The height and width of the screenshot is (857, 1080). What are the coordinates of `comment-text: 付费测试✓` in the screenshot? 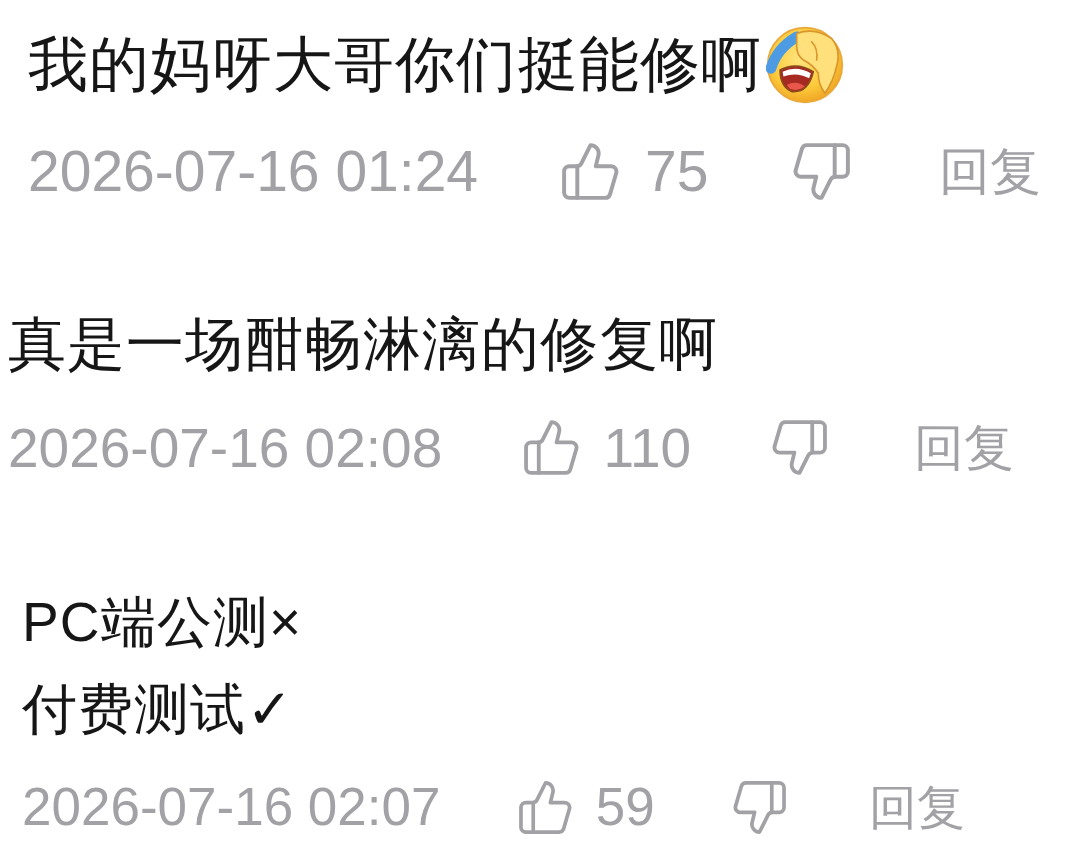 It's located at (158, 709).